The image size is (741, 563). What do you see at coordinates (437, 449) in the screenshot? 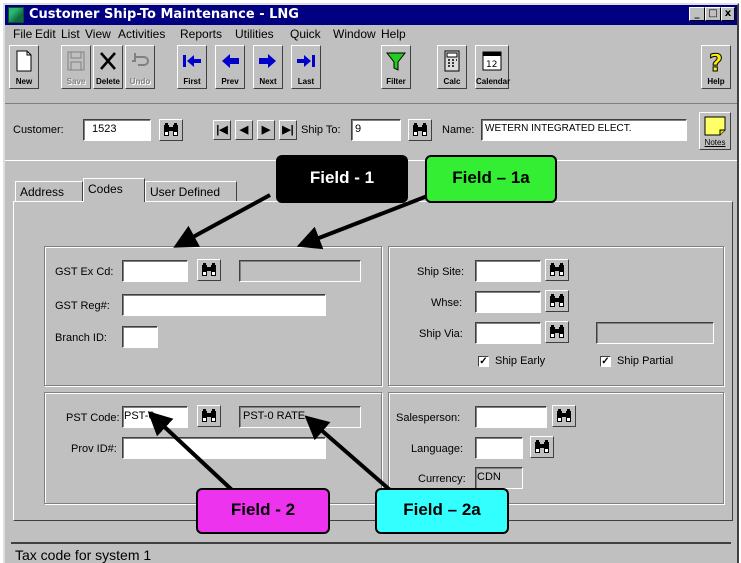
I see `language-label: Language:` at bounding box center [437, 449].